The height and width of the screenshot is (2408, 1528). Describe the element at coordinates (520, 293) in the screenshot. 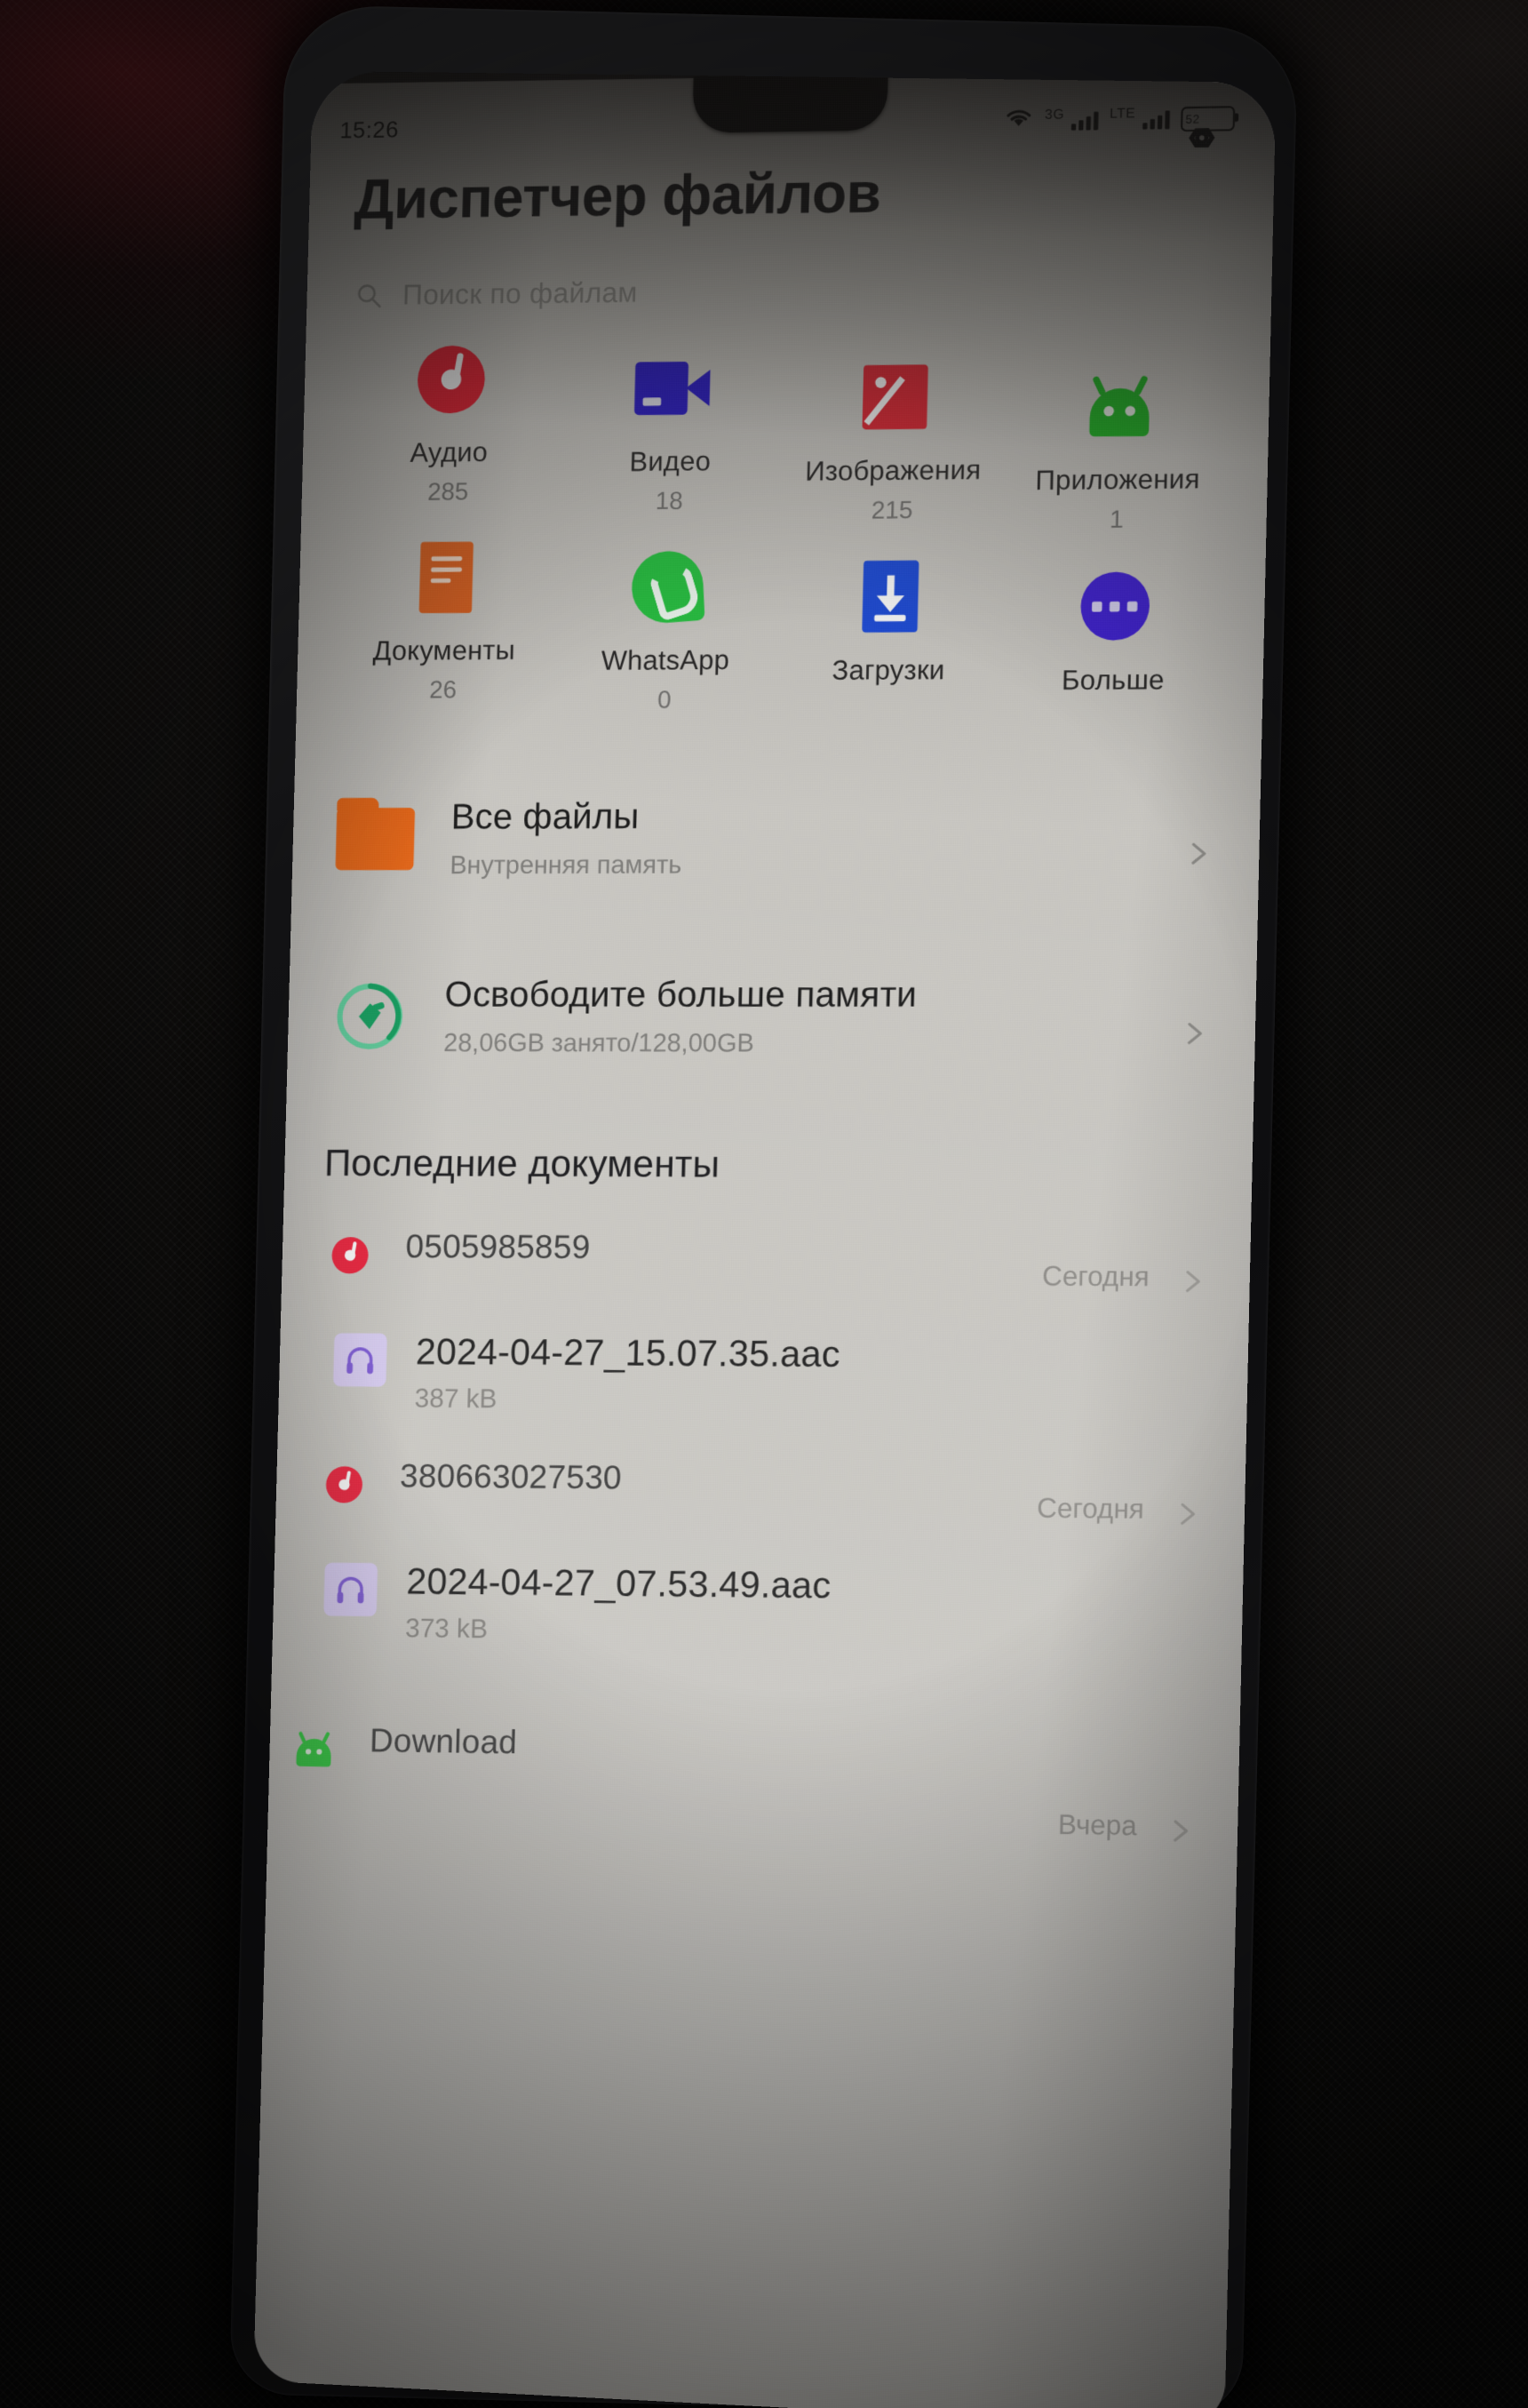

I see `search-placeholder: Поиск по файлам` at that location.